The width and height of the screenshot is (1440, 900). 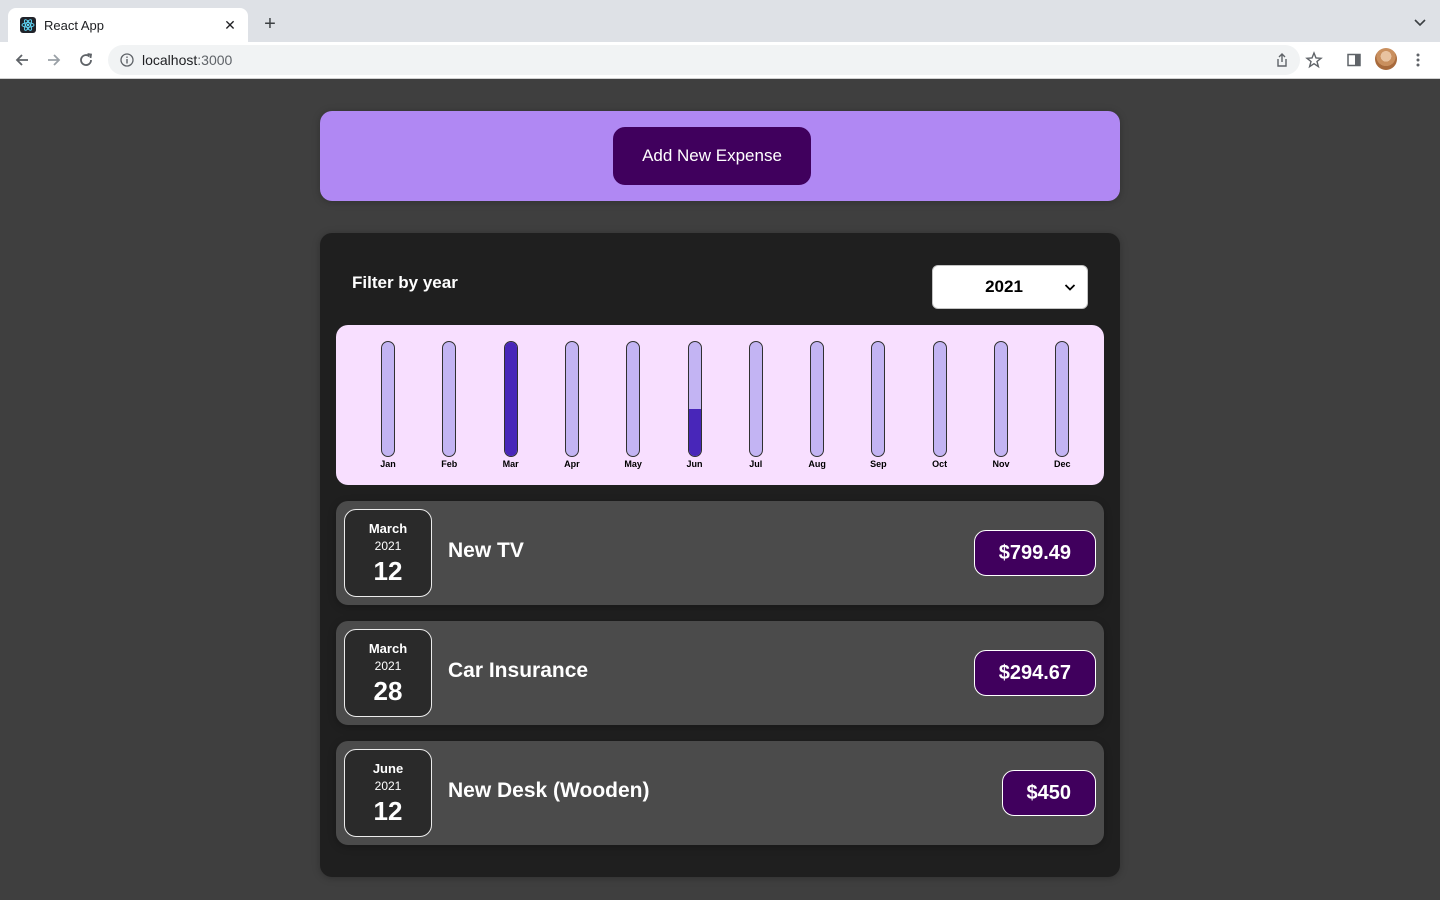 I want to click on arrow-right-icon, so click(x=54, y=60).